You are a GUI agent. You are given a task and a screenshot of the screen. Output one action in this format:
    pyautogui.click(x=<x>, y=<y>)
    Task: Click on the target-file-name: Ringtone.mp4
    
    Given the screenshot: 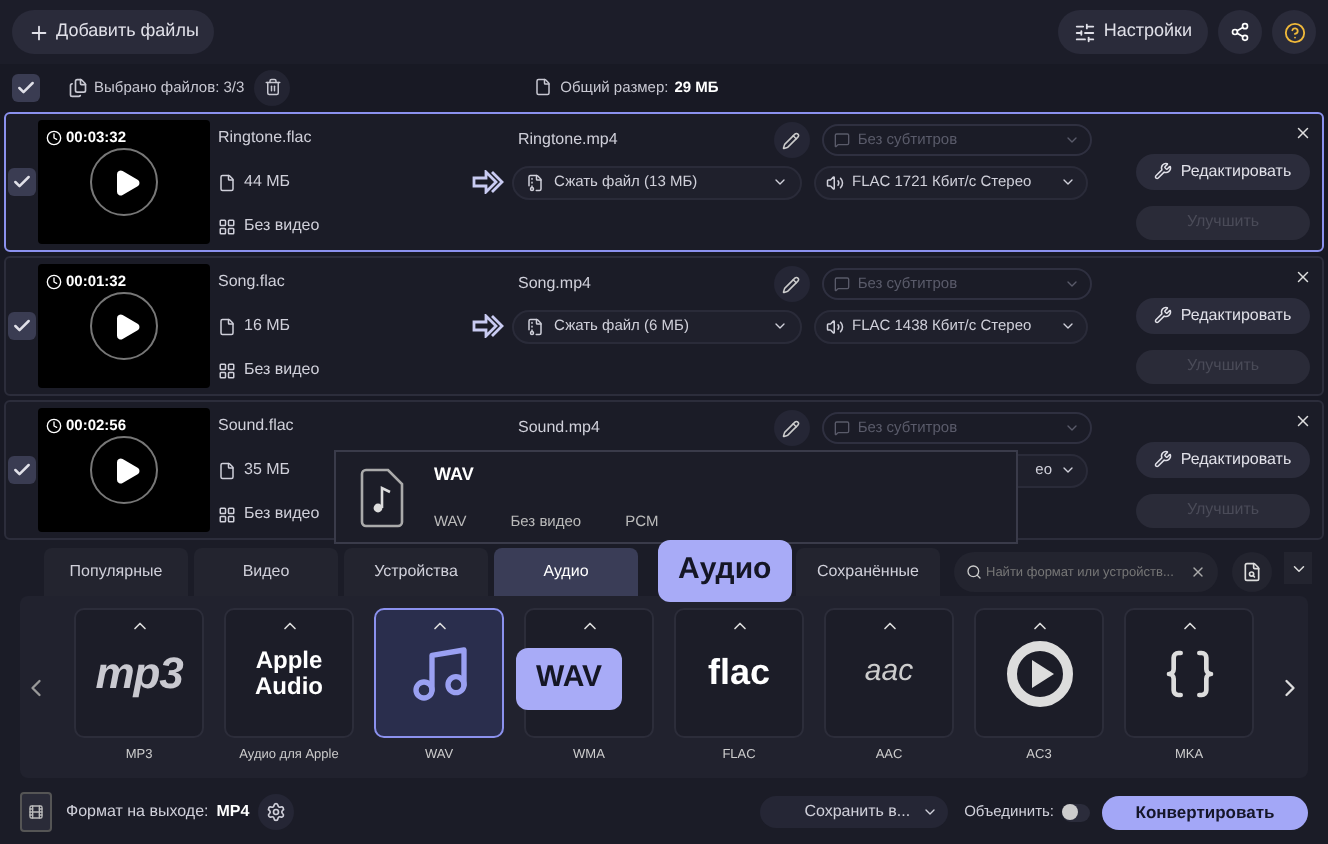 What is the action you would take?
    pyautogui.click(x=569, y=140)
    